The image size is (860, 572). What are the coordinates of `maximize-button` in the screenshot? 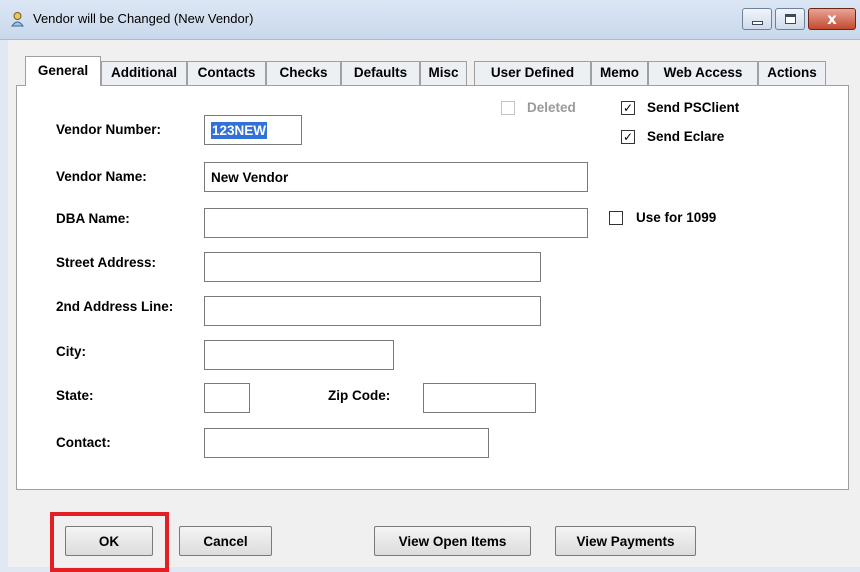 It's located at (790, 19).